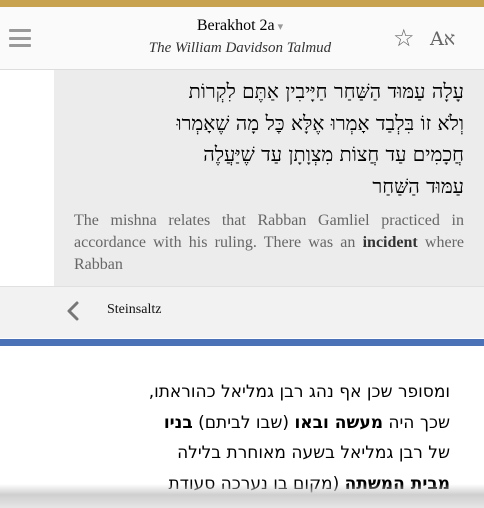 The height and width of the screenshot is (508, 484). I want to click on commentary-line: של רבן גמליאל בשעה מאוחרת בלילה, so click(313, 453).